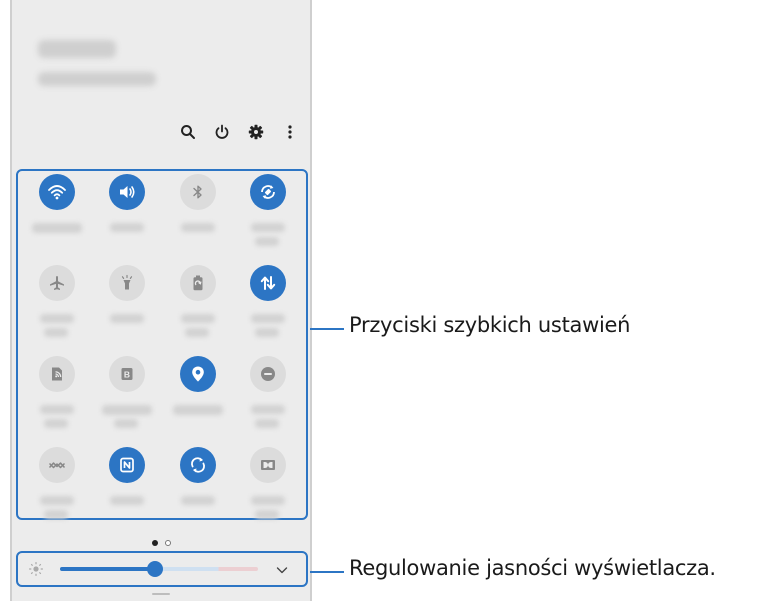  What do you see at coordinates (57, 192) in the screenshot?
I see `wifi-icon` at bounding box center [57, 192].